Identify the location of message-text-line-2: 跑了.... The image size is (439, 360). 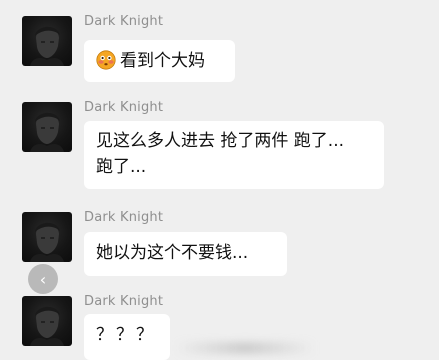
(121, 167).